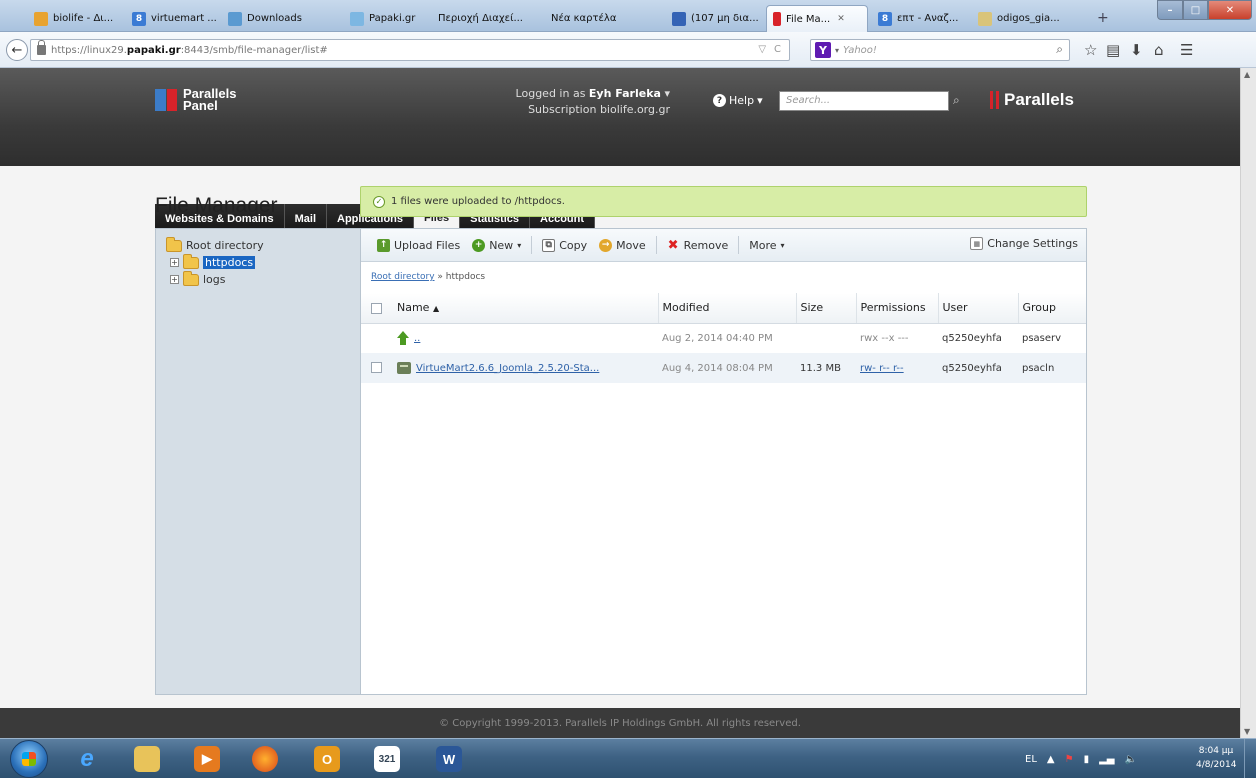 Image resolution: width=1256 pixels, height=778 pixels. Describe the element at coordinates (17, 50) in the screenshot. I see `back-button: ←` at that location.